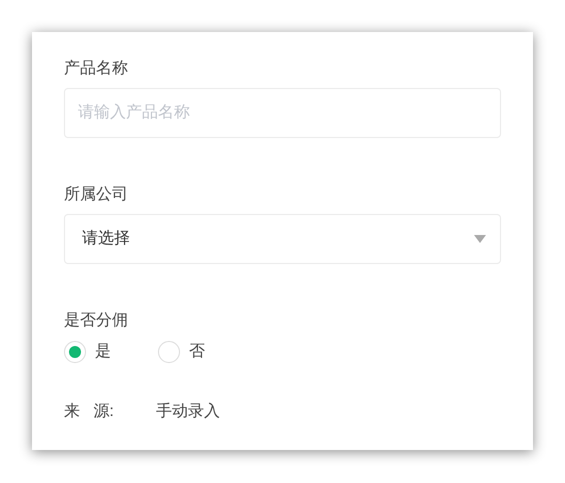 The height and width of the screenshot is (483, 565). I want to click on field-value: 手动录入, so click(188, 412).